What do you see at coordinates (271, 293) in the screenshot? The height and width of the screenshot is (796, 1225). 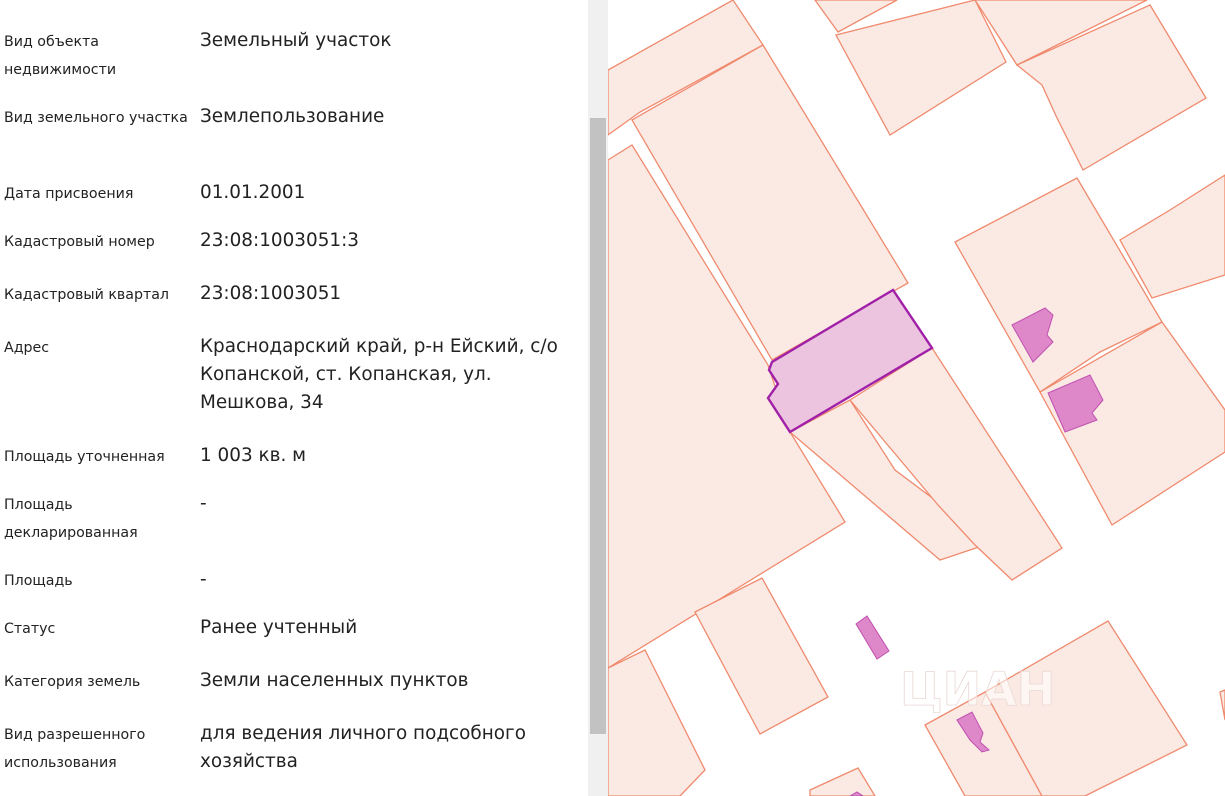 I see `property-value: 23:08:1003051` at bounding box center [271, 293].